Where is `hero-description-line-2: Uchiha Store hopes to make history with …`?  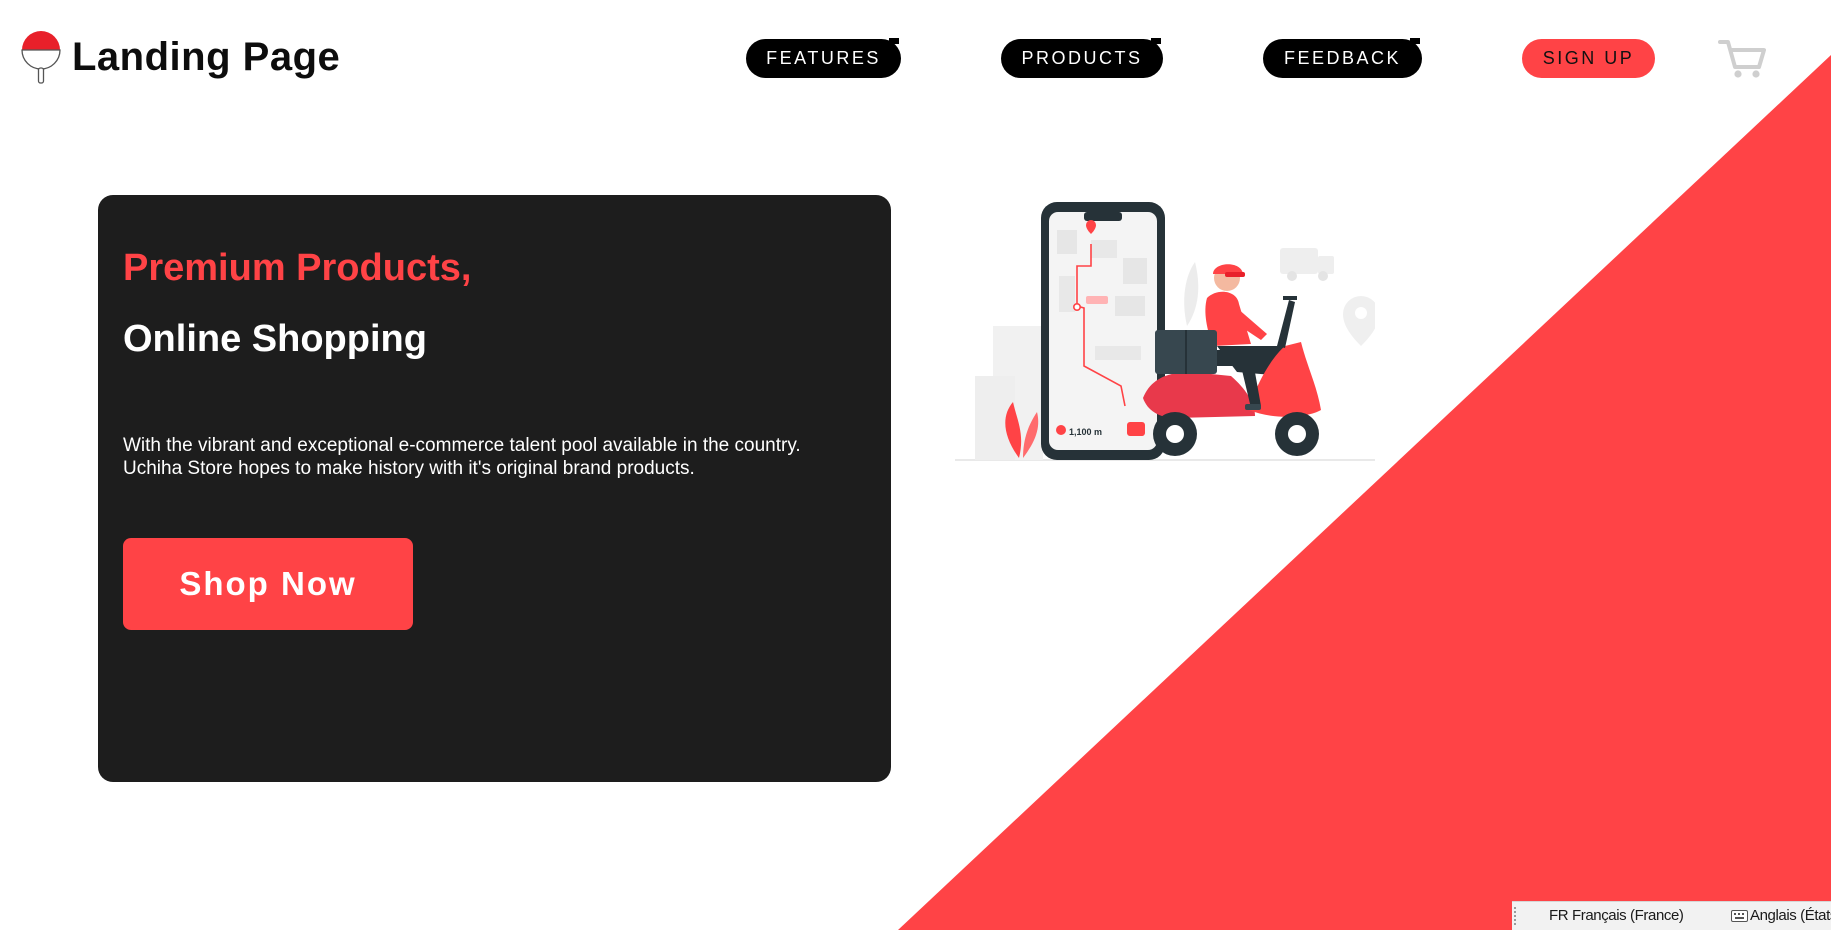
hero-description-line-2: Uchiha Store hopes to make history with … is located at coordinates (409, 468).